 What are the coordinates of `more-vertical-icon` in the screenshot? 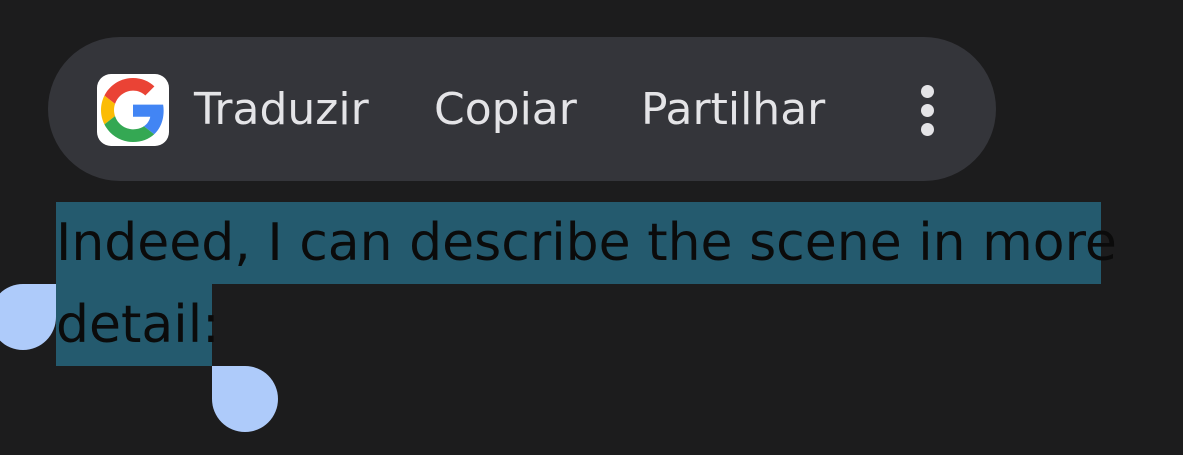 It's located at (927, 91).